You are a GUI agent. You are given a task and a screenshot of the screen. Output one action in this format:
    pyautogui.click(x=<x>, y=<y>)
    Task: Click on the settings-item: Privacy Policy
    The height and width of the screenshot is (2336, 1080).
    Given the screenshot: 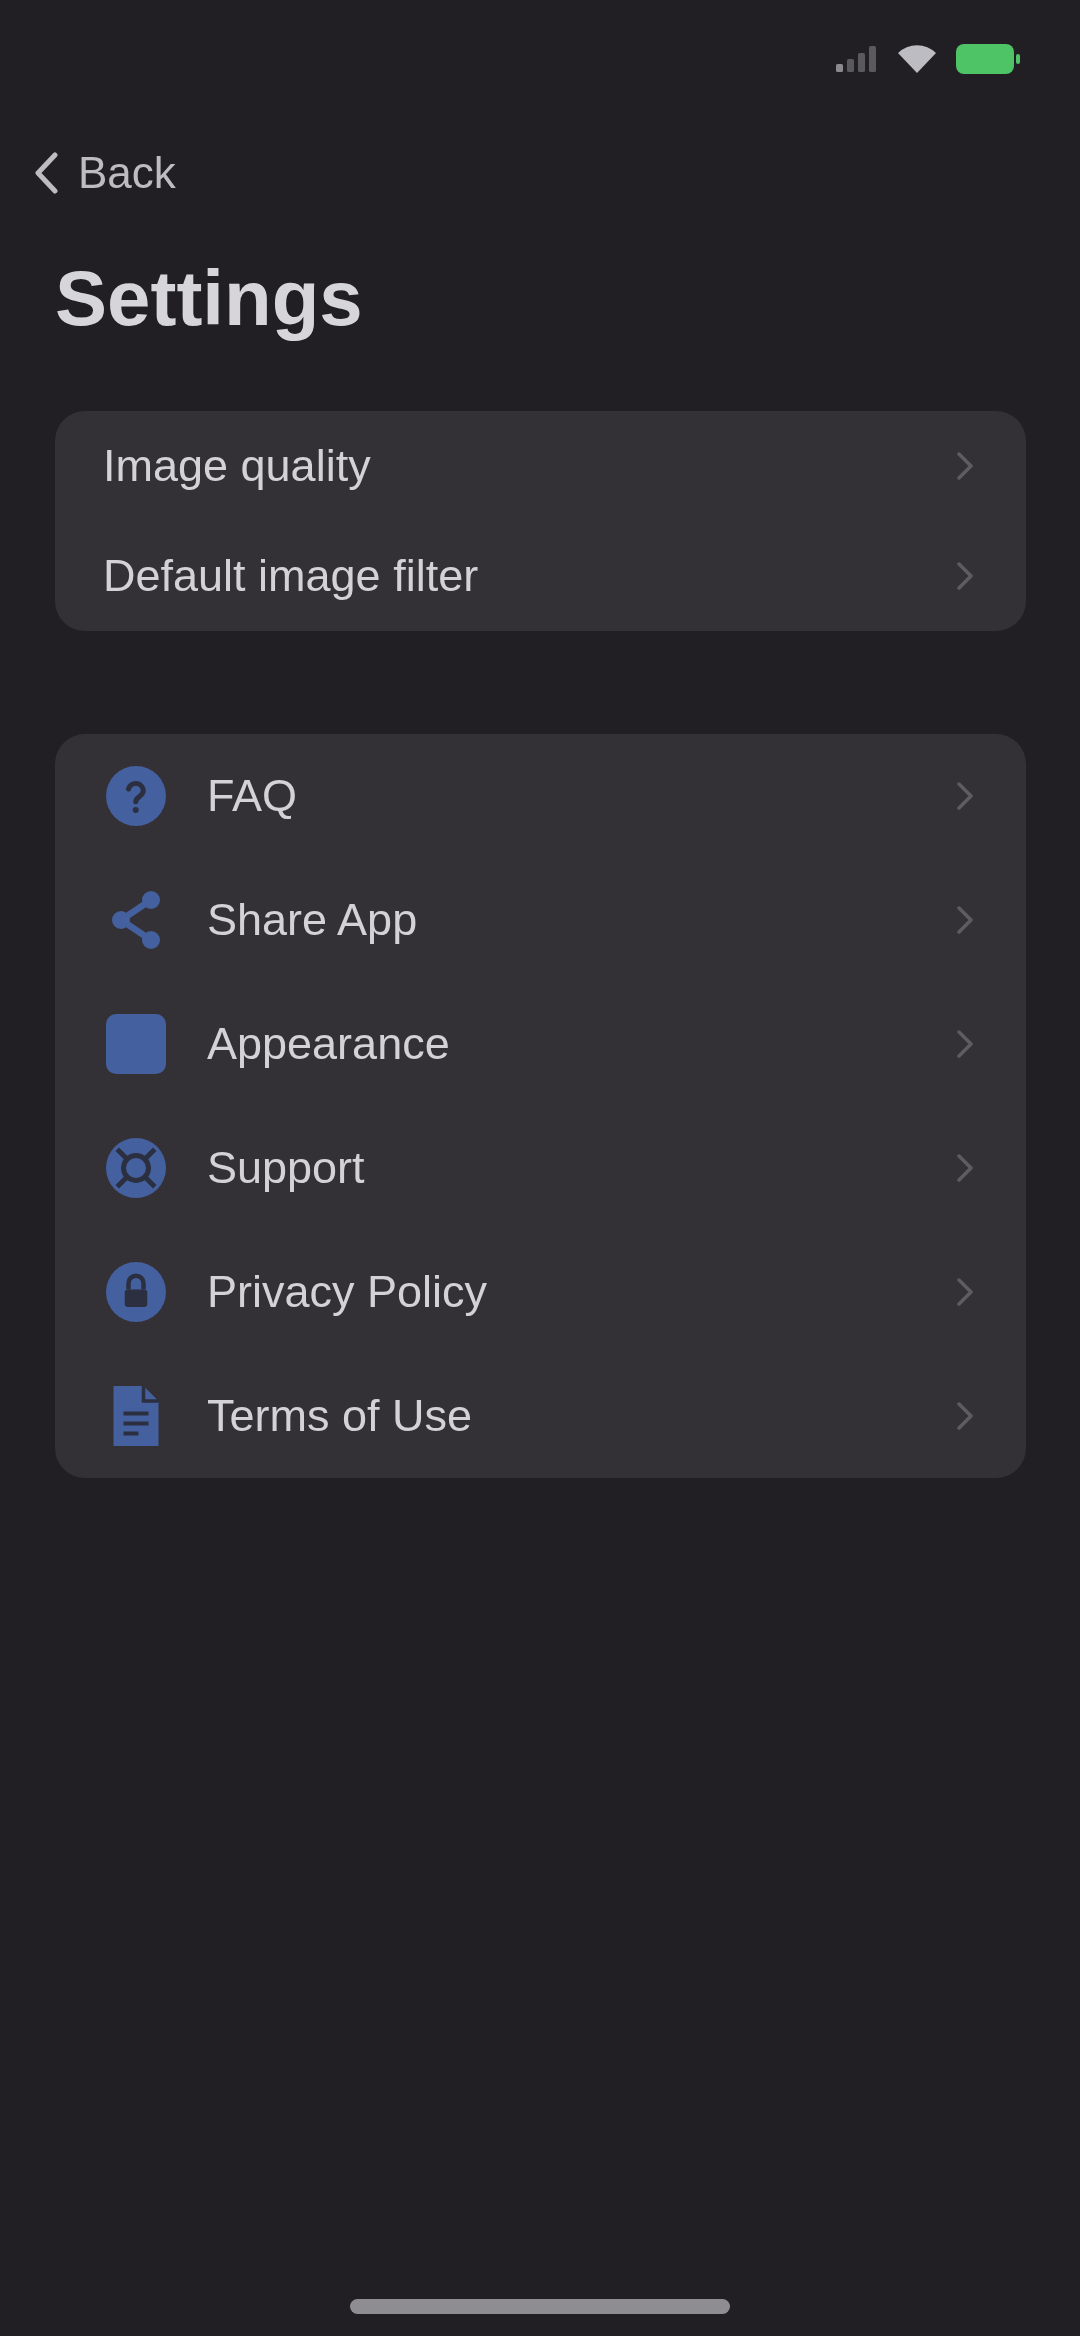 What is the action you would take?
    pyautogui.click(x=540, y=1292)
    